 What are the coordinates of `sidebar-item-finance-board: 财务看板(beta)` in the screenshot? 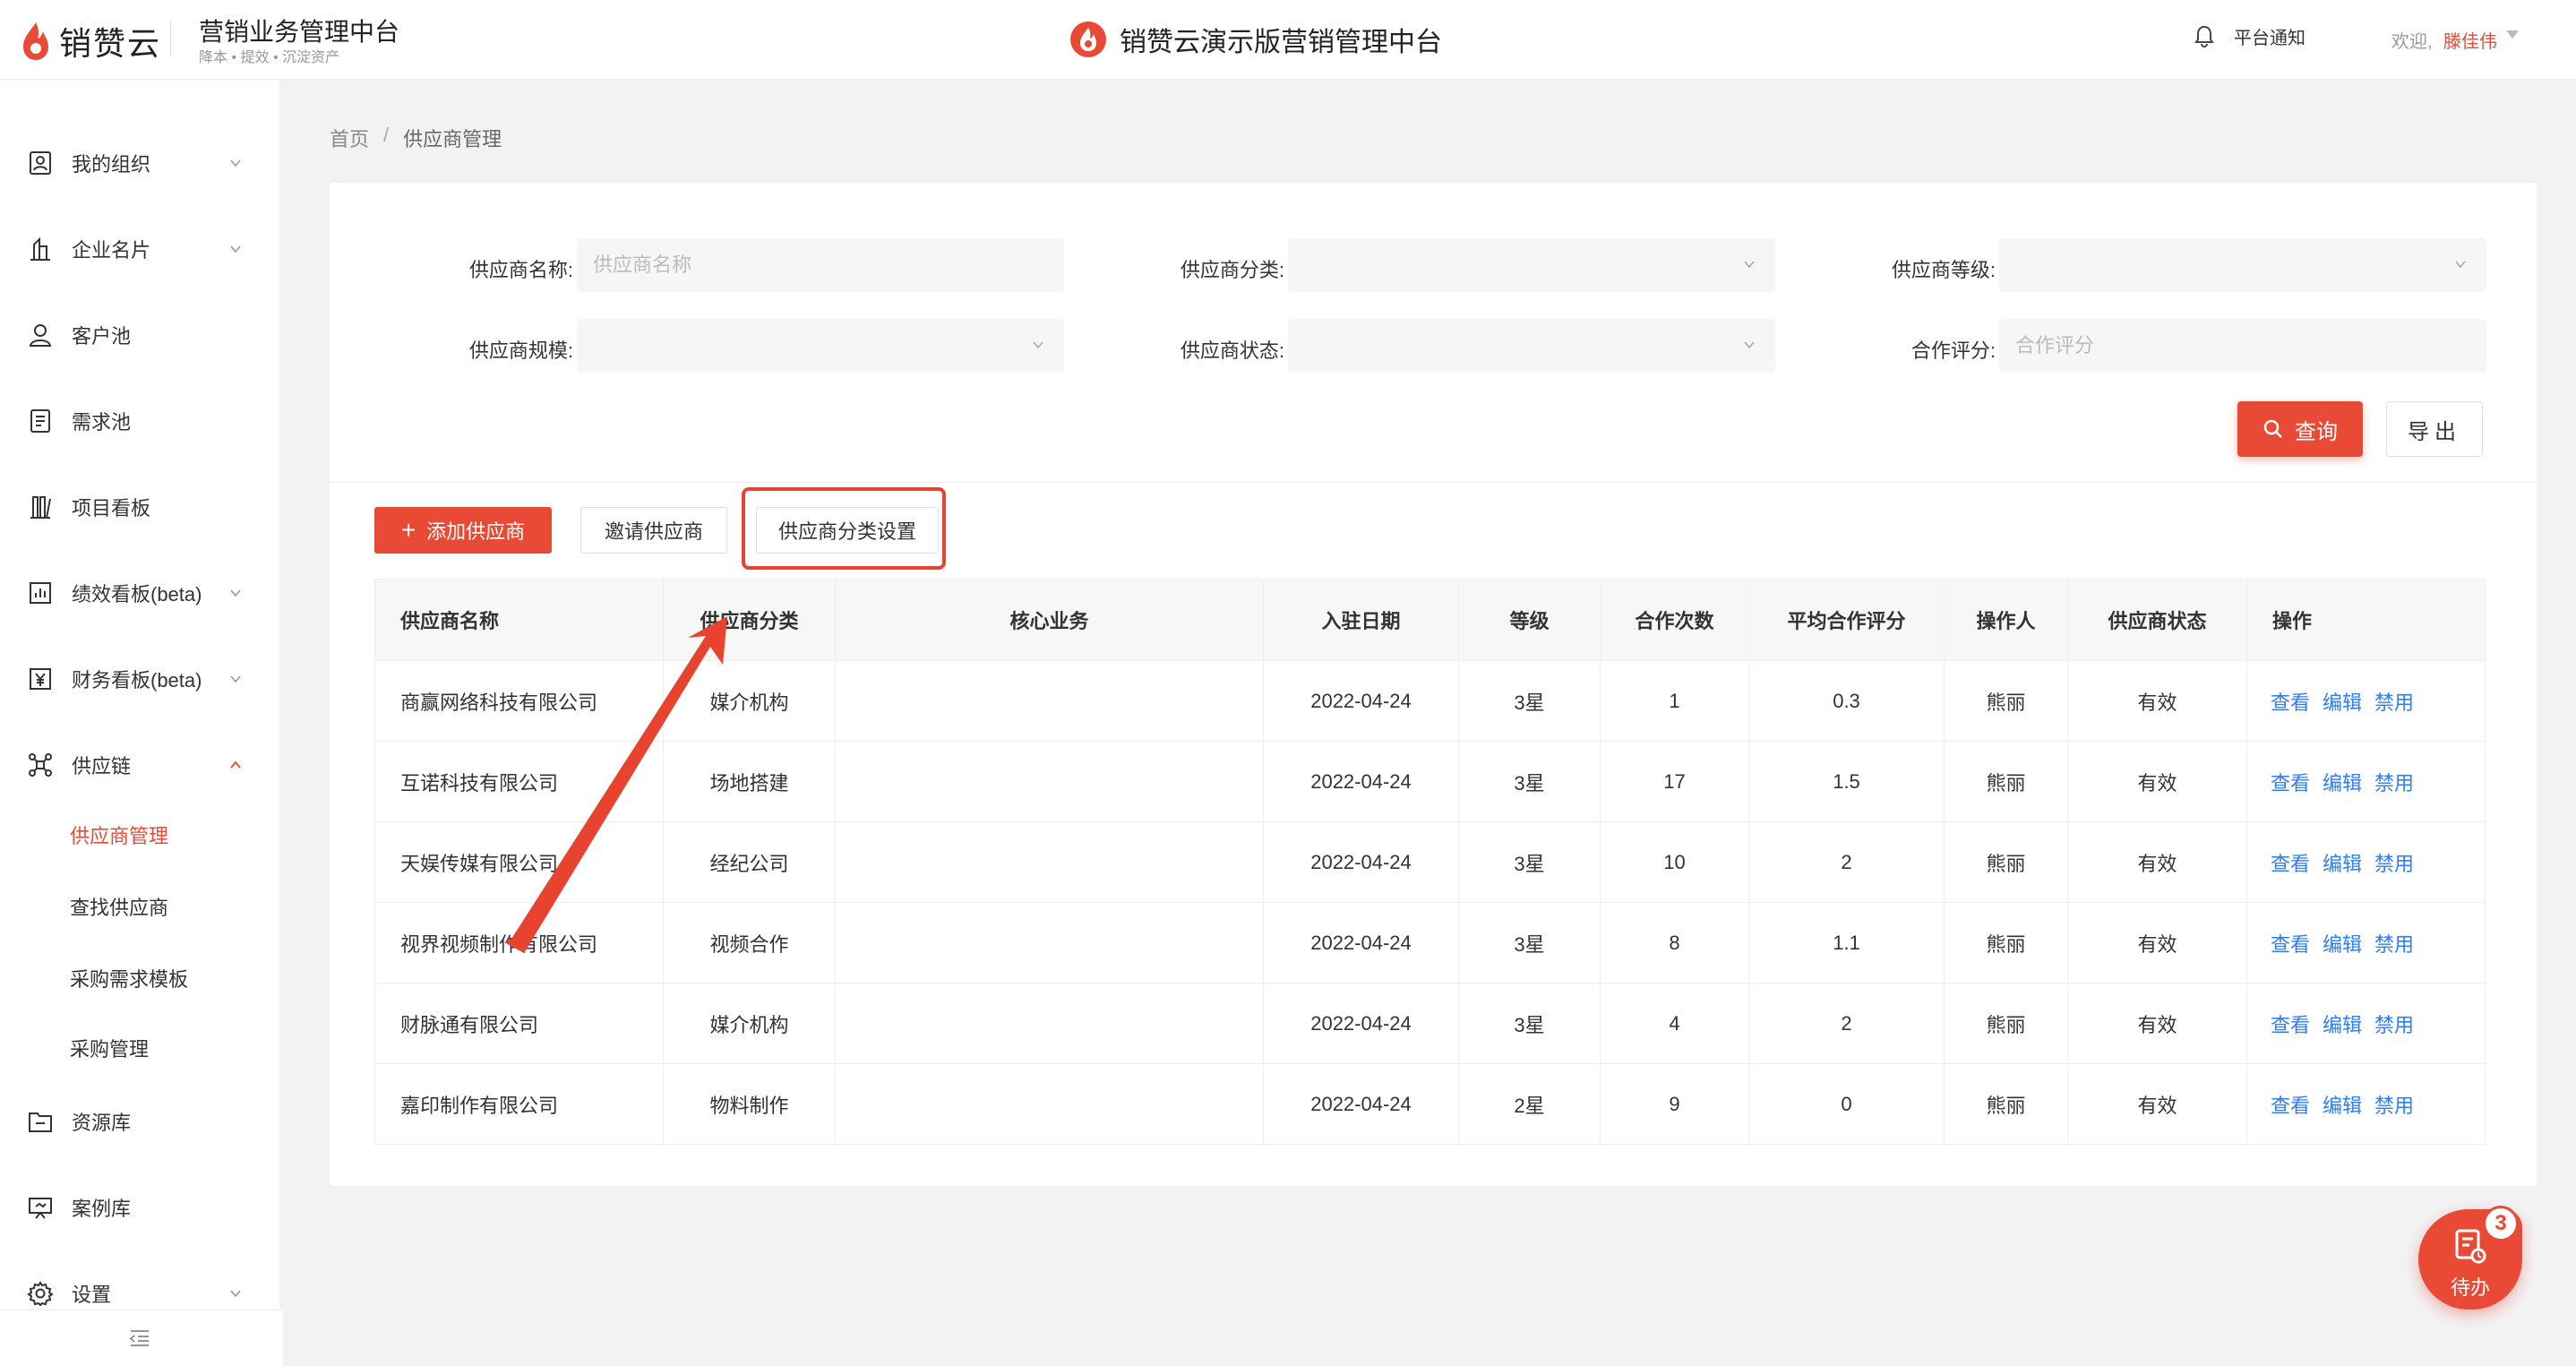 It's located at (139, 679).